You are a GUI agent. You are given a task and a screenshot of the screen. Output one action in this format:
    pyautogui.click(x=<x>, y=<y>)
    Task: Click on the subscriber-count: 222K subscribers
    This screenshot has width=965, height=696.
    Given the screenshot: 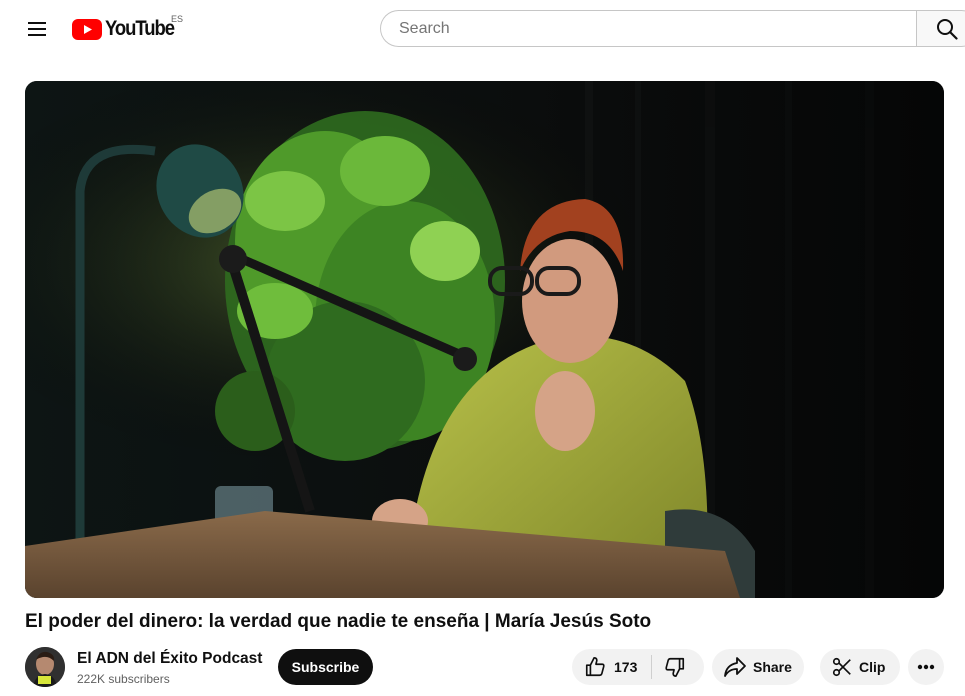 What is the action you would take?
    pyautogui.click(x=123, y=679)
    